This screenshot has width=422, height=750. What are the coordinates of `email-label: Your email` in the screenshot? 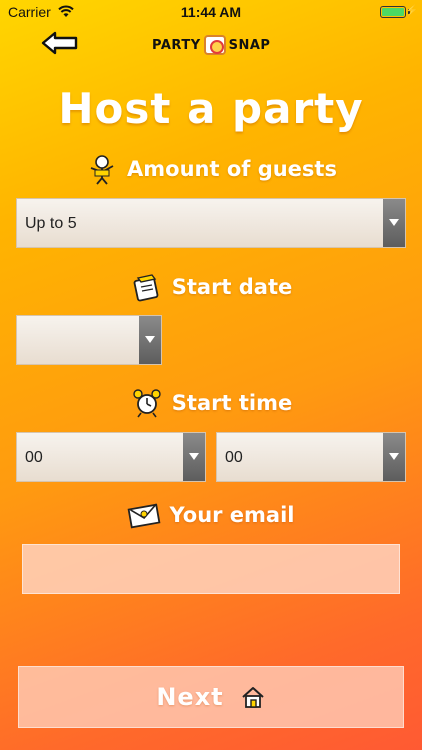 It's located at (232, 515).